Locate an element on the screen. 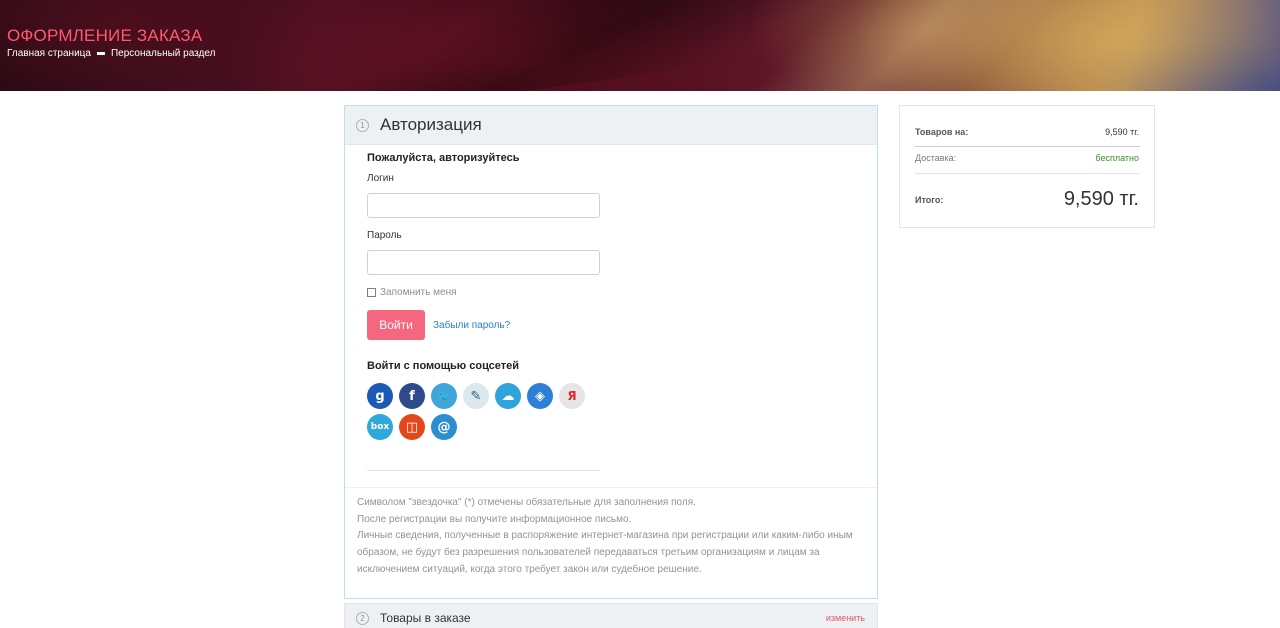  step-number-badge: 2 is located at coordinates (362, 618).